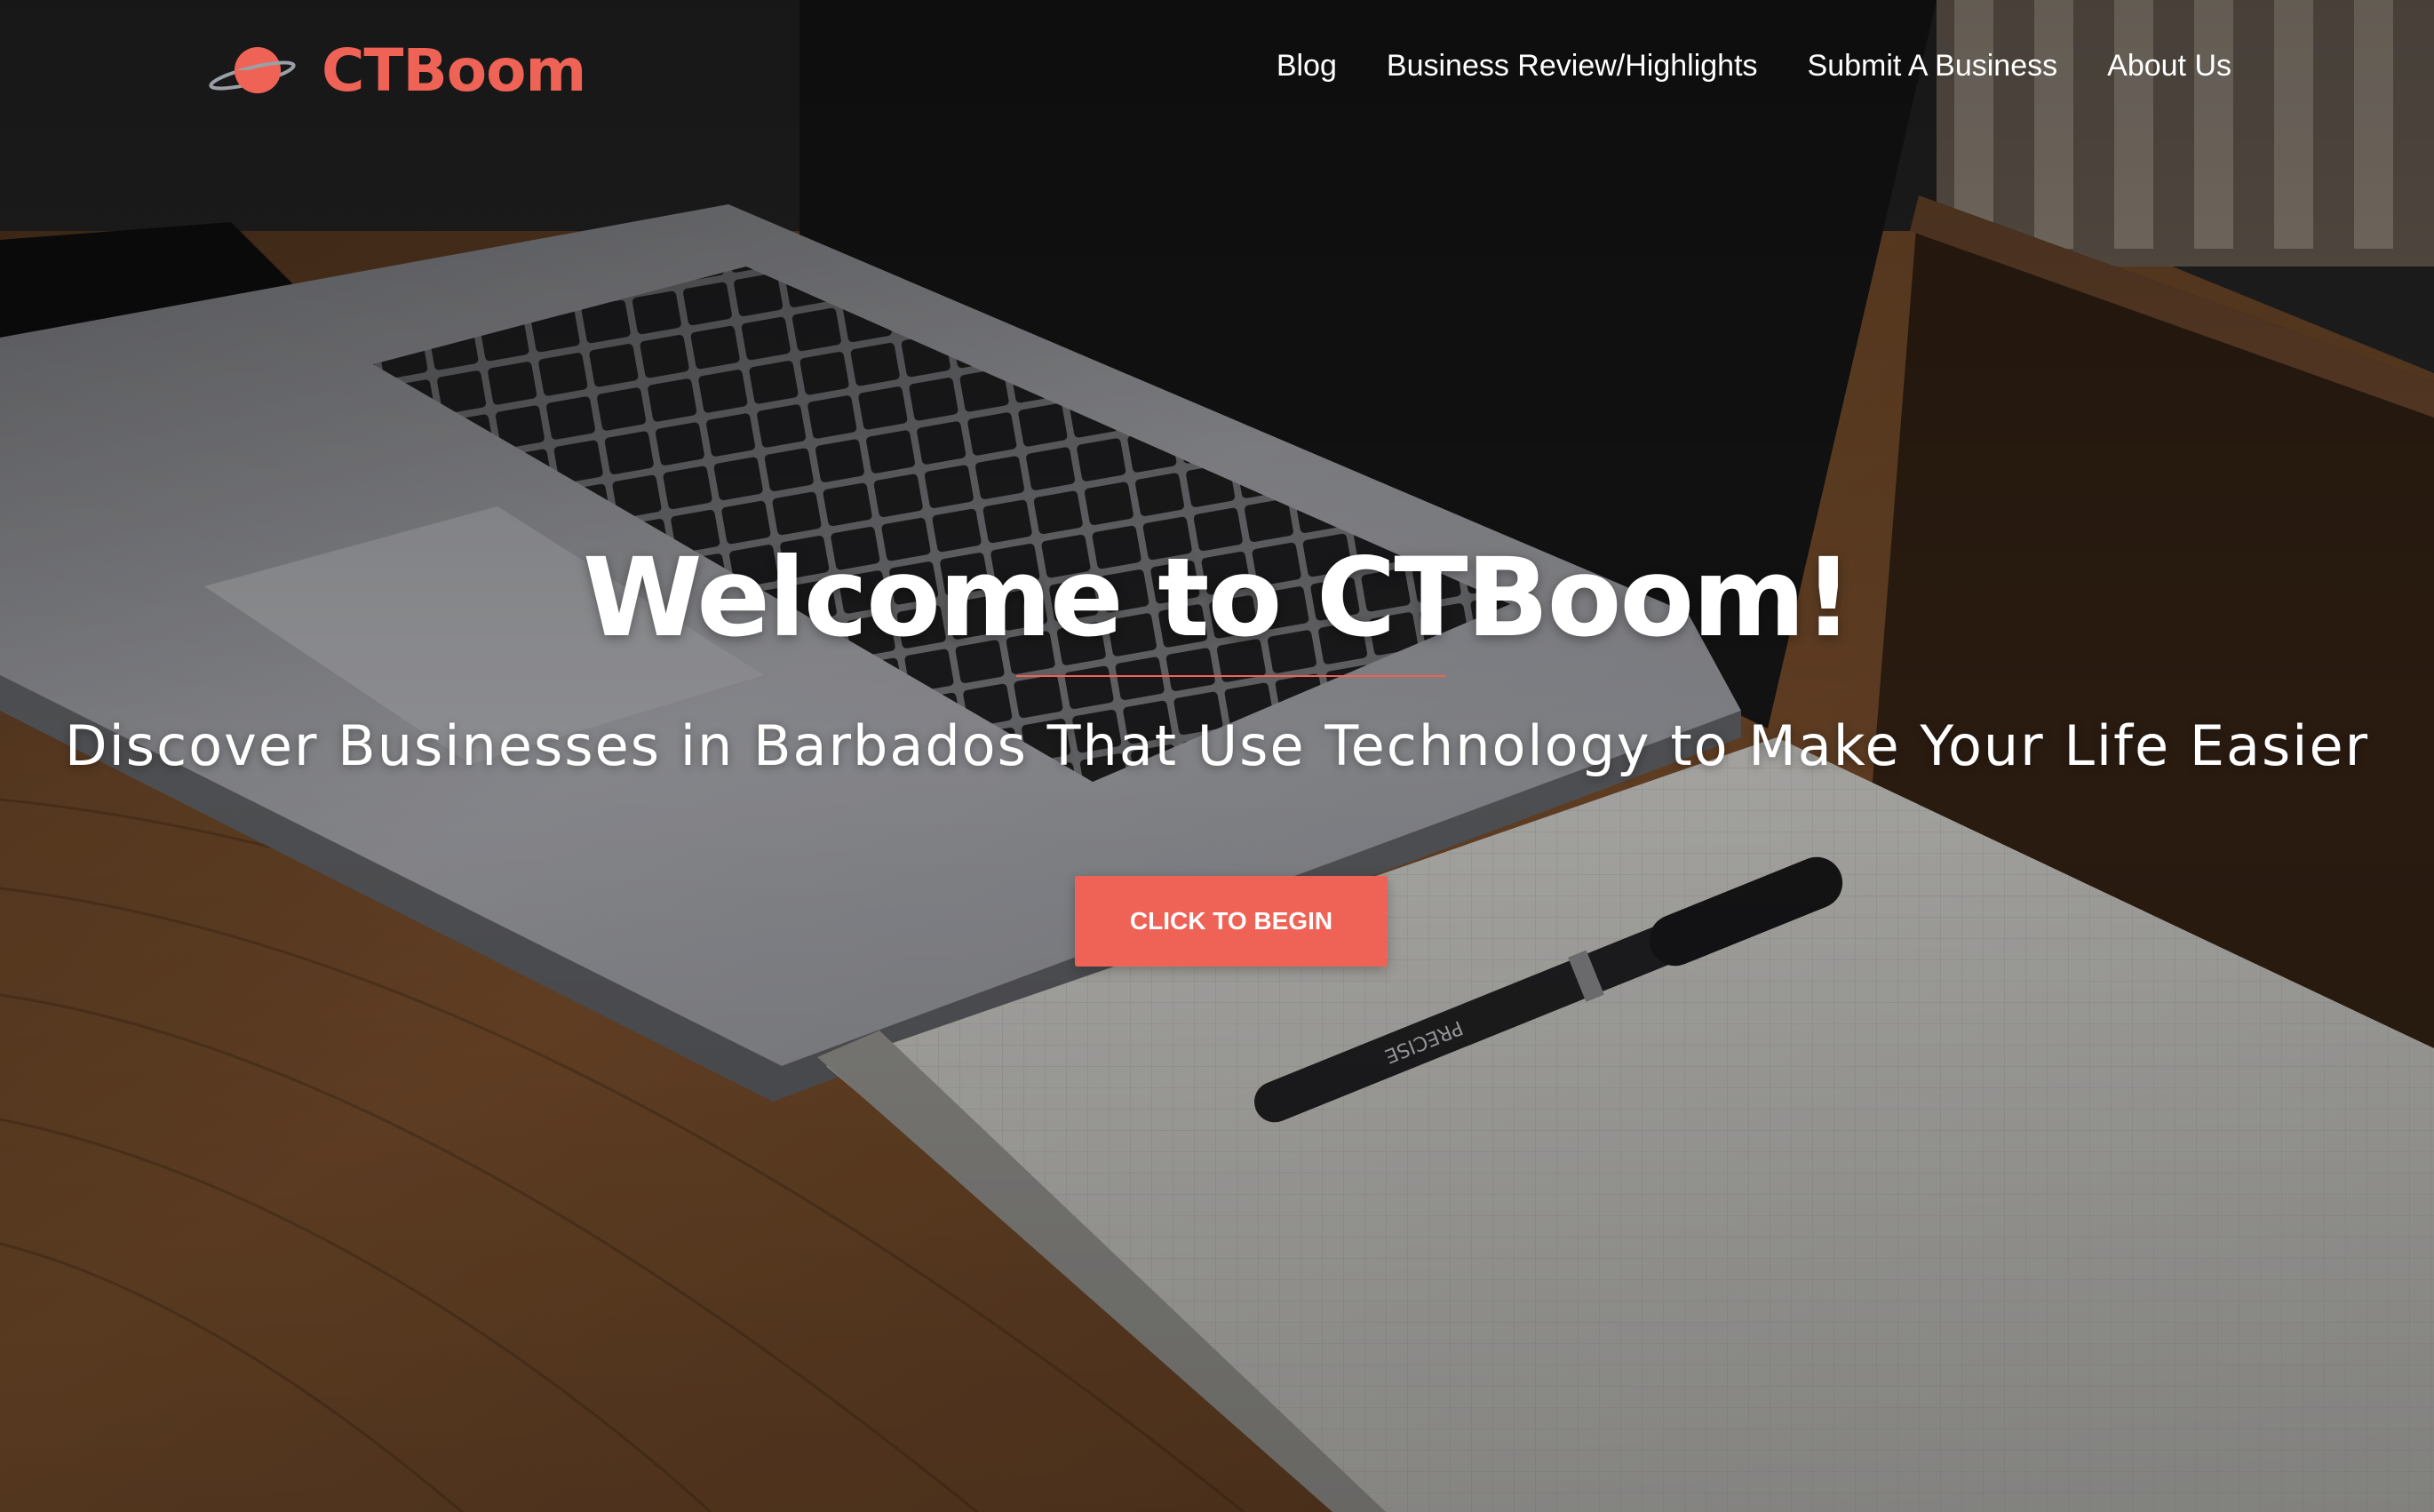 This screenshot has height=1512, width=2434. I want to click on brand-name: CTBoom, so click(454, 70).